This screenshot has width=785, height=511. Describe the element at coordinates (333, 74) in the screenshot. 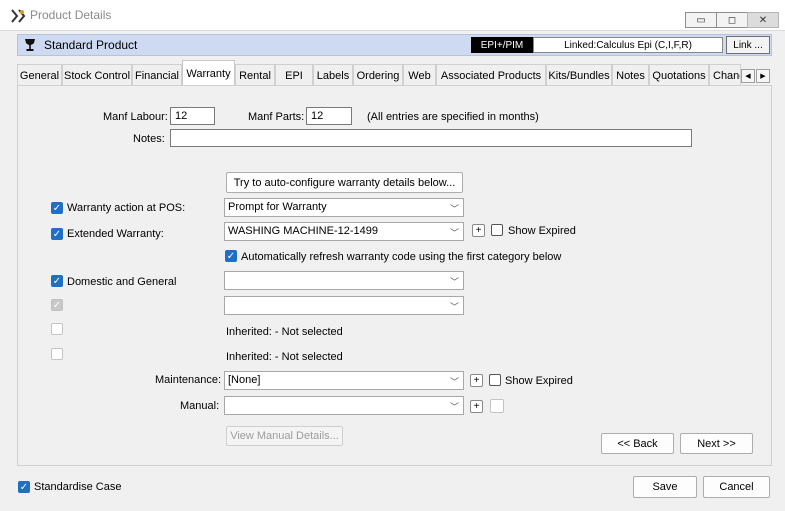

I see `tab-labels: Labels` at that location.